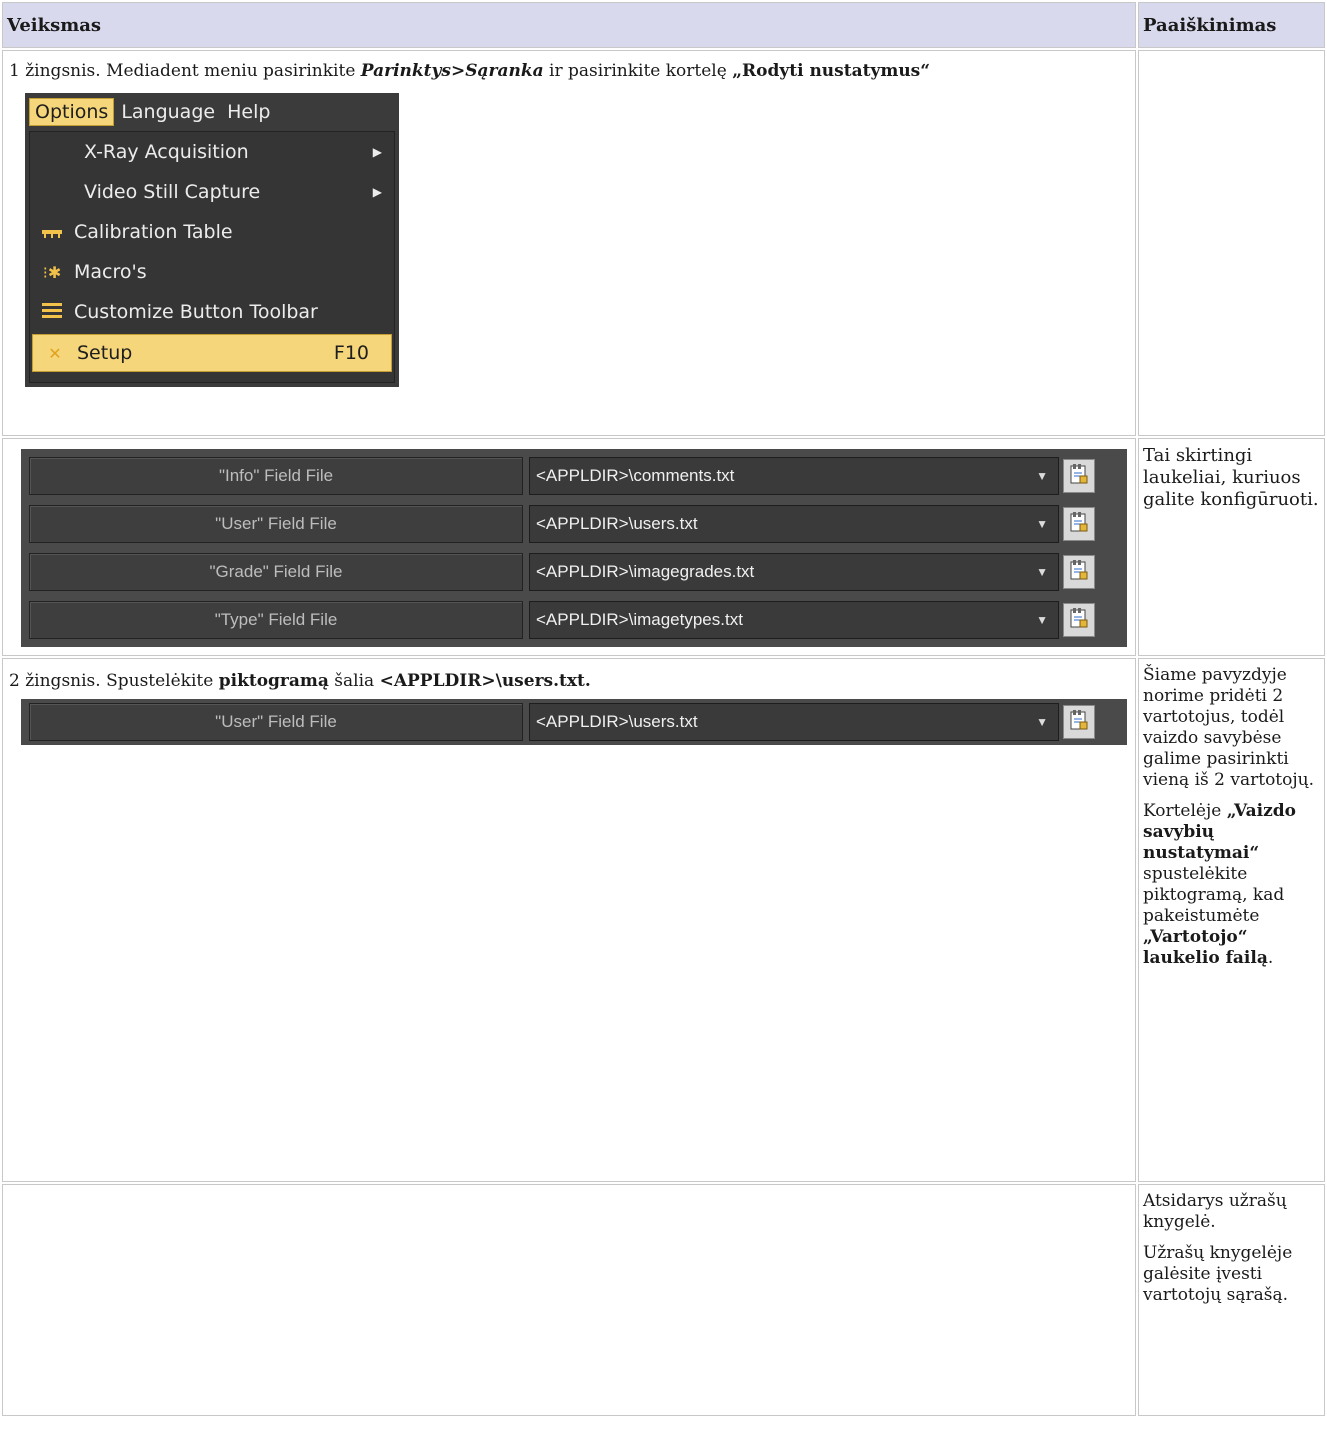 The image size is (1327, 1446). Describe the element at coordinates (638, 71) in the screenshot. I see `step1-mid: ir pasirinkite kortelę` at that location.